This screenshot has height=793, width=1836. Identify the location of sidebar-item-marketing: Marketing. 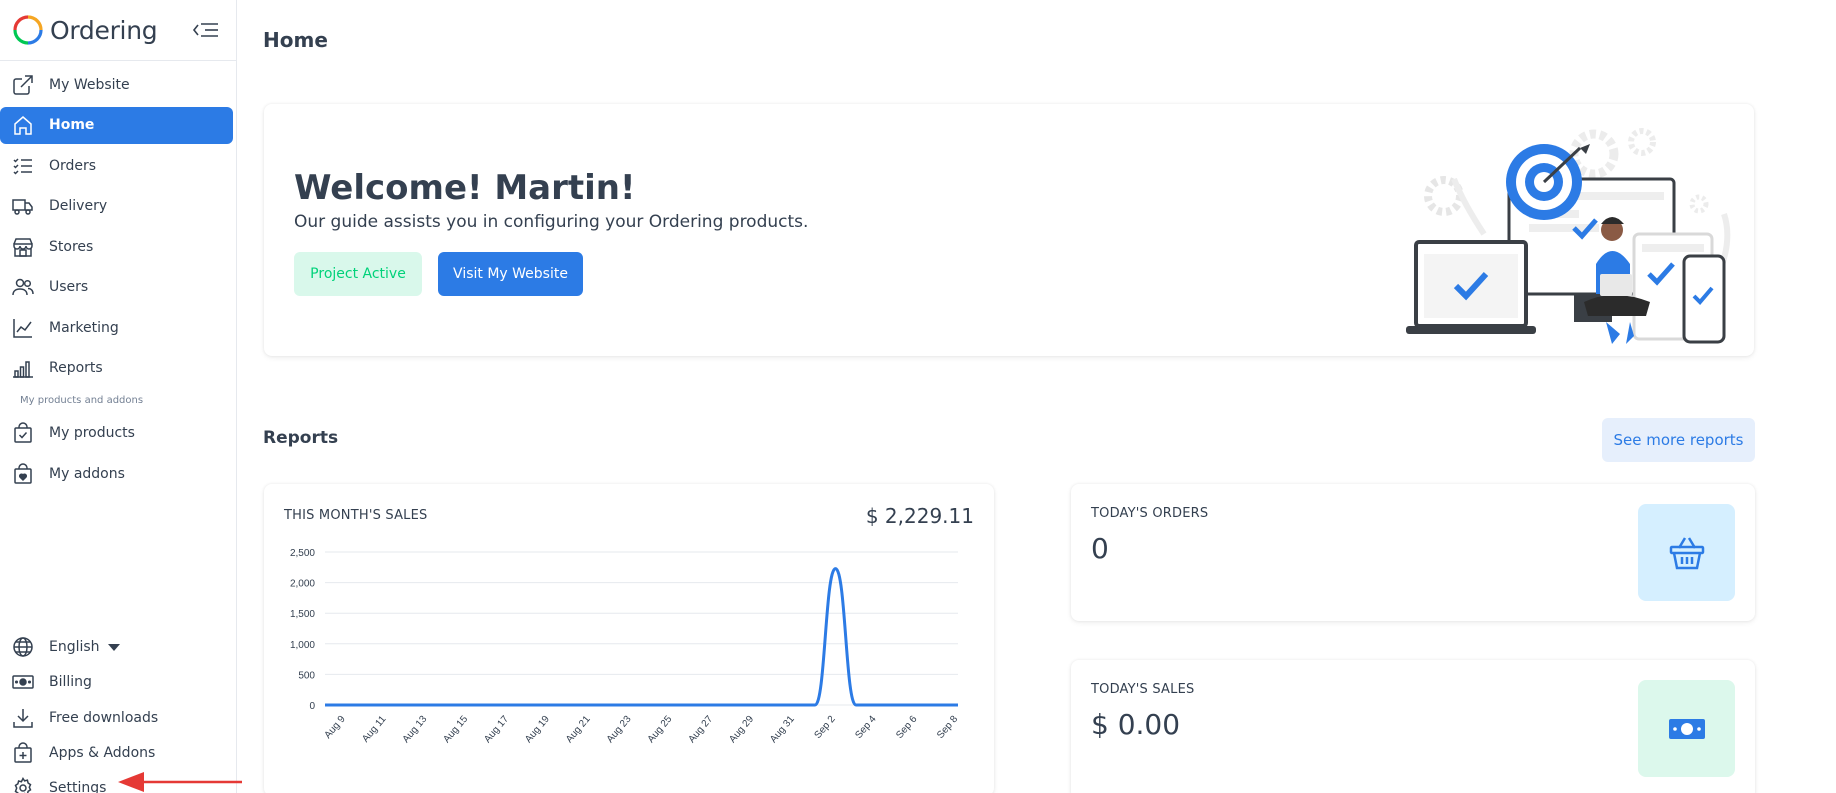
(118, 327).